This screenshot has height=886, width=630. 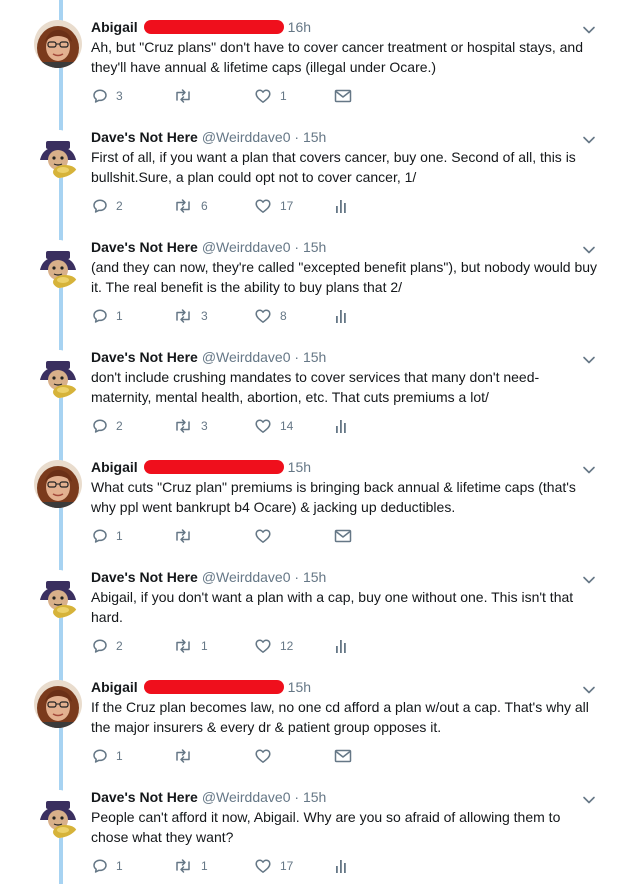 What do you see at coordinates (107, 96) in the screenshot?
I see `reply-button: 3` at bounding box center [107, 96].